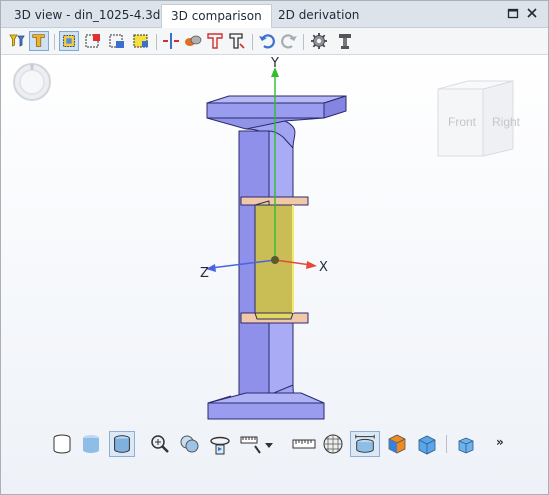 The height and width of the screenshot is (495, 549). I want to click on float-window-button, so click(513, 15).